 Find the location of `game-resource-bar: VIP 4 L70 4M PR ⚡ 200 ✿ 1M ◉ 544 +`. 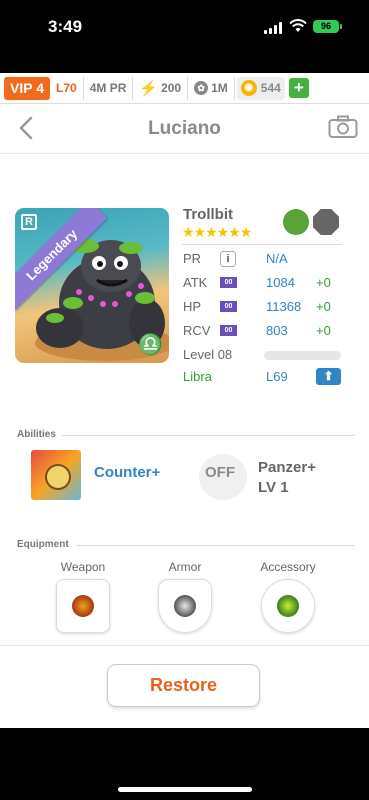

game-resource-bar: VIP 4 L70 4M PR ⚡ 200 ✿ 1M ◉ 544 + is located at coordinates (184, 88).